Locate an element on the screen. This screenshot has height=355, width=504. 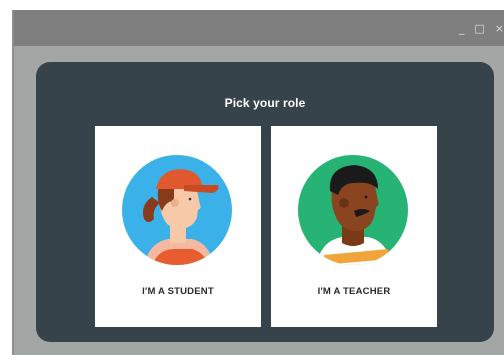
student-role-label: I'M A STUDENT is located at coordinates (178, 291).